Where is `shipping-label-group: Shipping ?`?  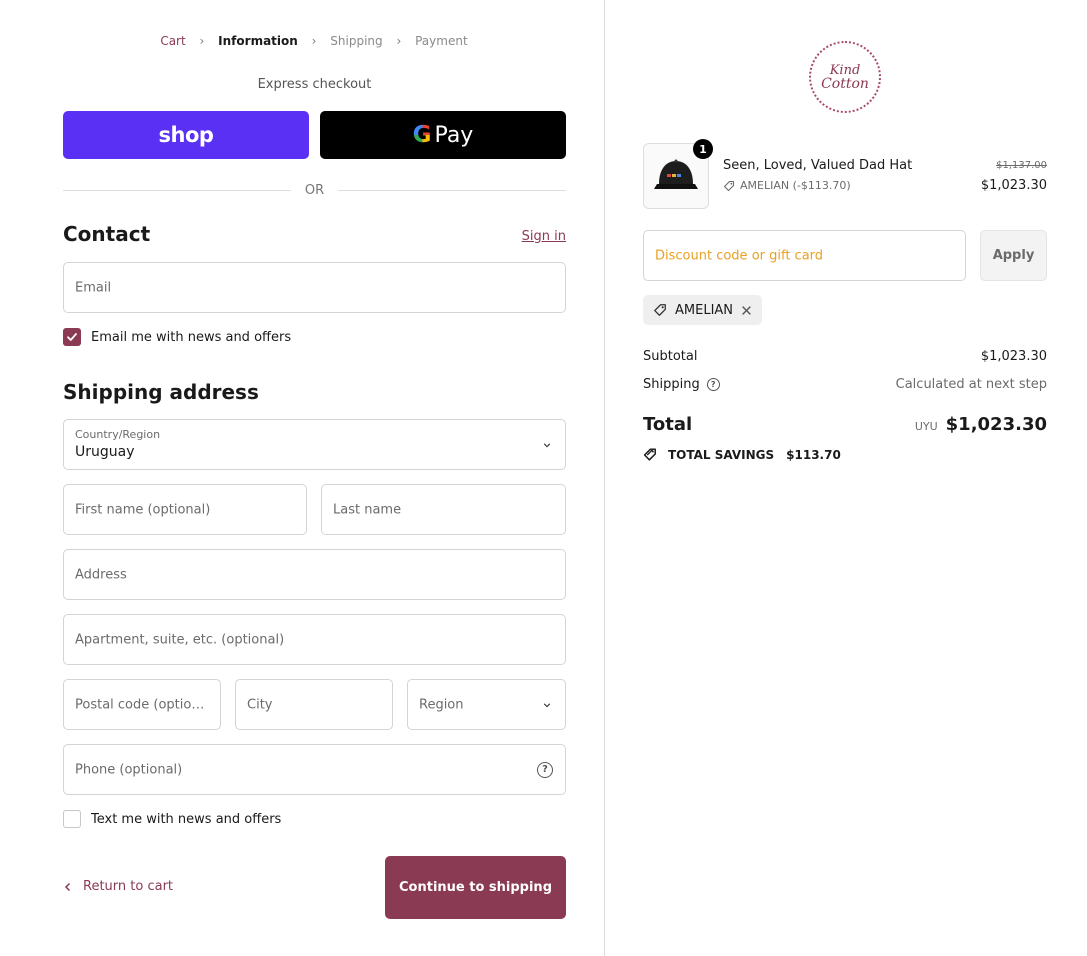 shipping-label-group: Shipping ? is located at coordinates (681, 384).